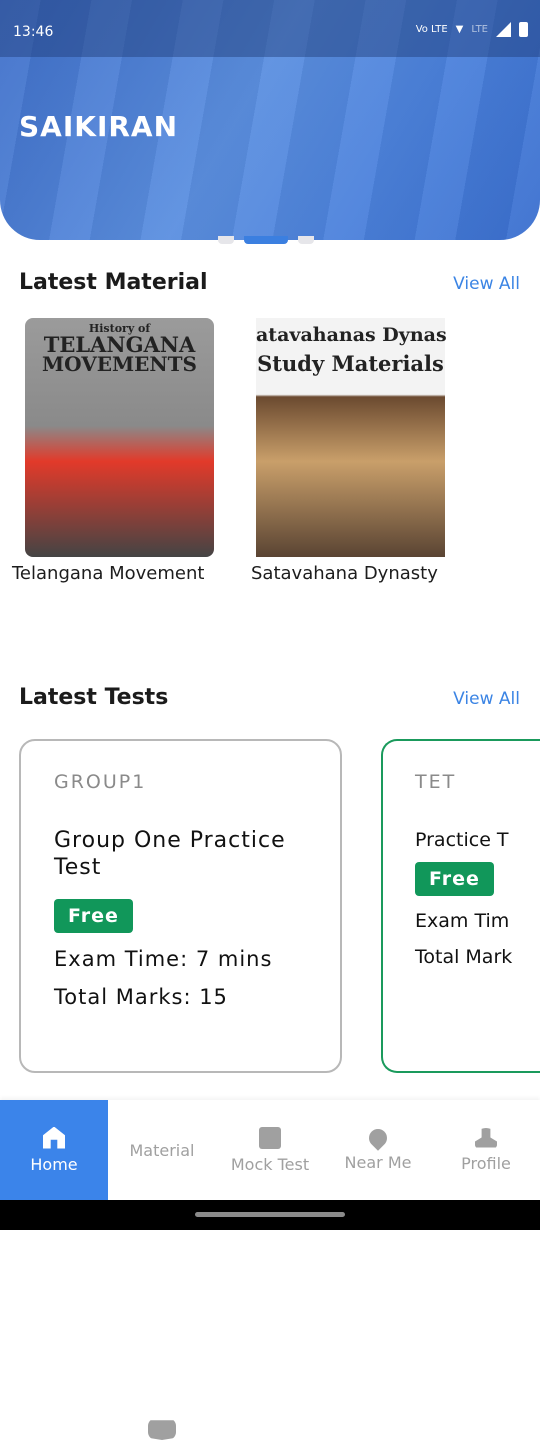  Describe the element at coordinates (270, 1164) in the screenshot. I see `nav-label: Mock Test` at that location.